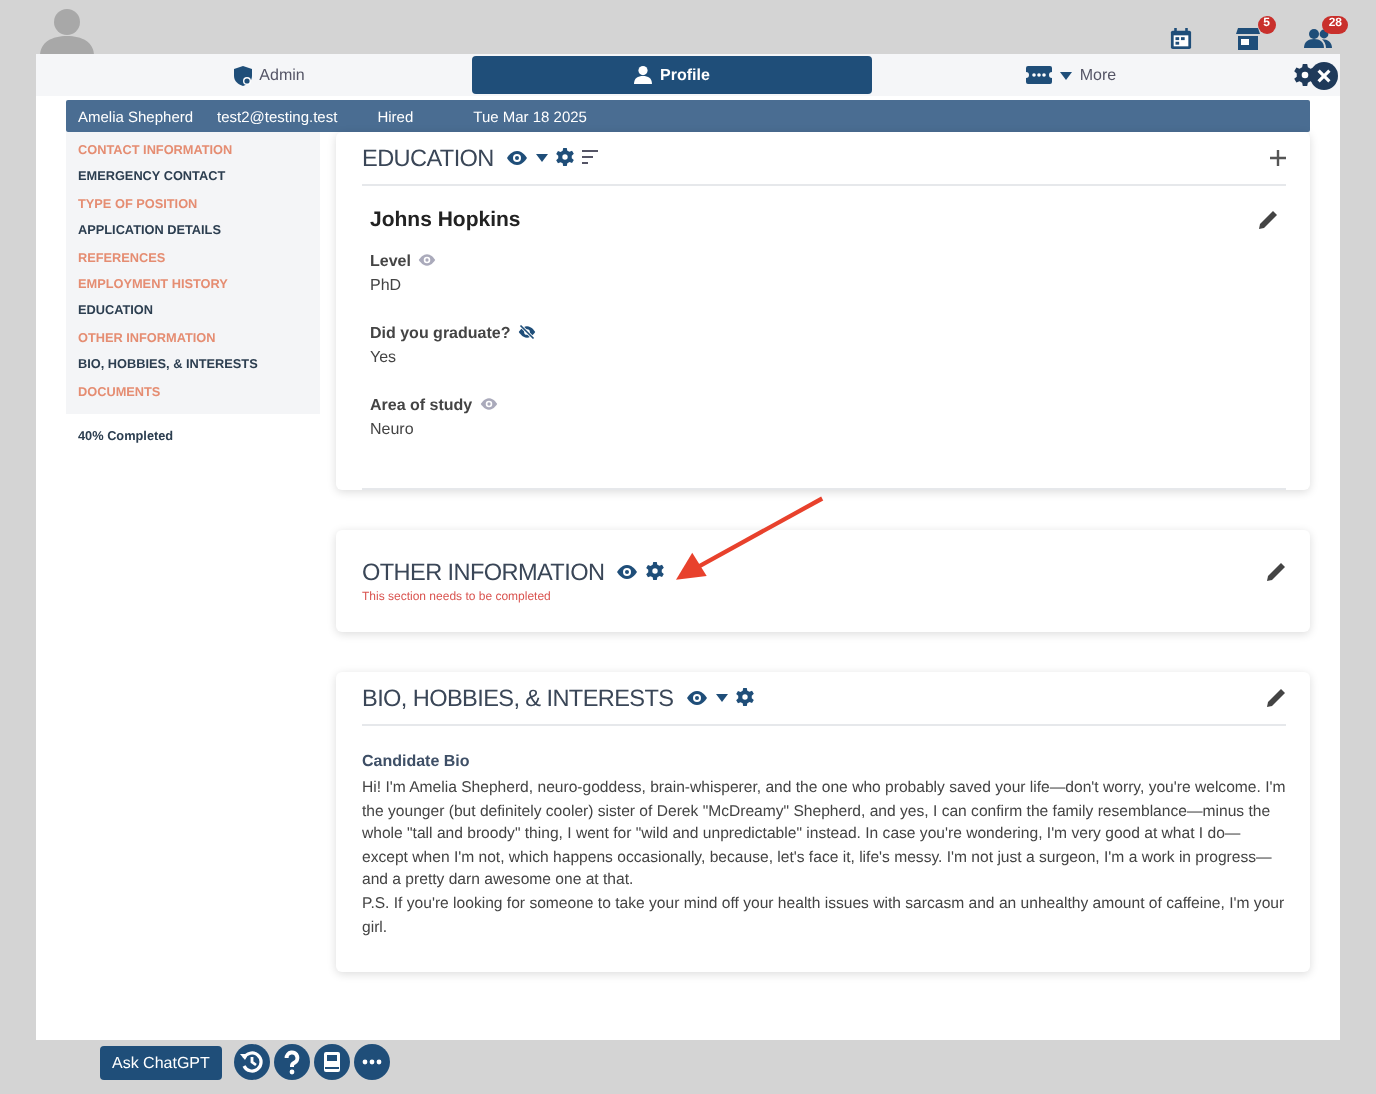 This screenshot has width=1376, height=1094. I want to click on calendar-icon, so click(1181, 39).